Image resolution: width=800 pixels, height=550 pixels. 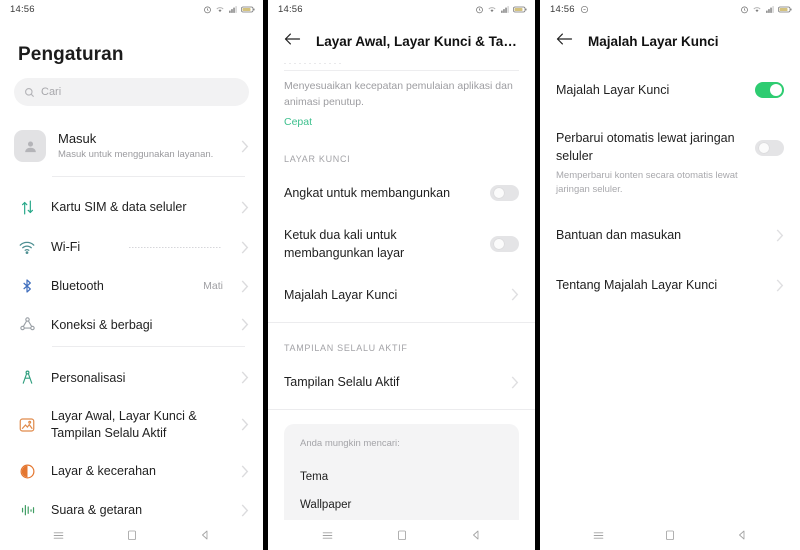 I want to click on row-majalah-layar-kunci: Majalah Layar Kunci, so click(x=401, y=295).